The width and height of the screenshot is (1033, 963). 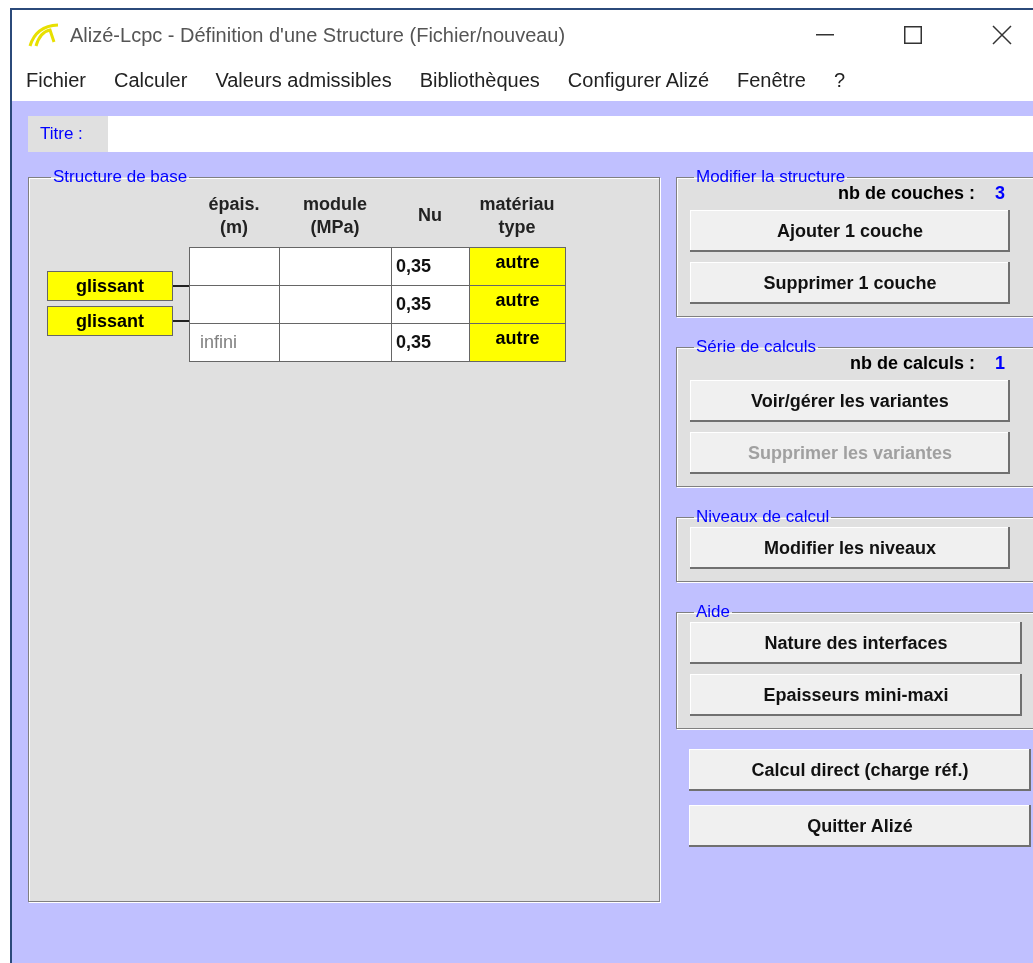 I want to click on group-title: Structure de base, so click(x=120, y=177).